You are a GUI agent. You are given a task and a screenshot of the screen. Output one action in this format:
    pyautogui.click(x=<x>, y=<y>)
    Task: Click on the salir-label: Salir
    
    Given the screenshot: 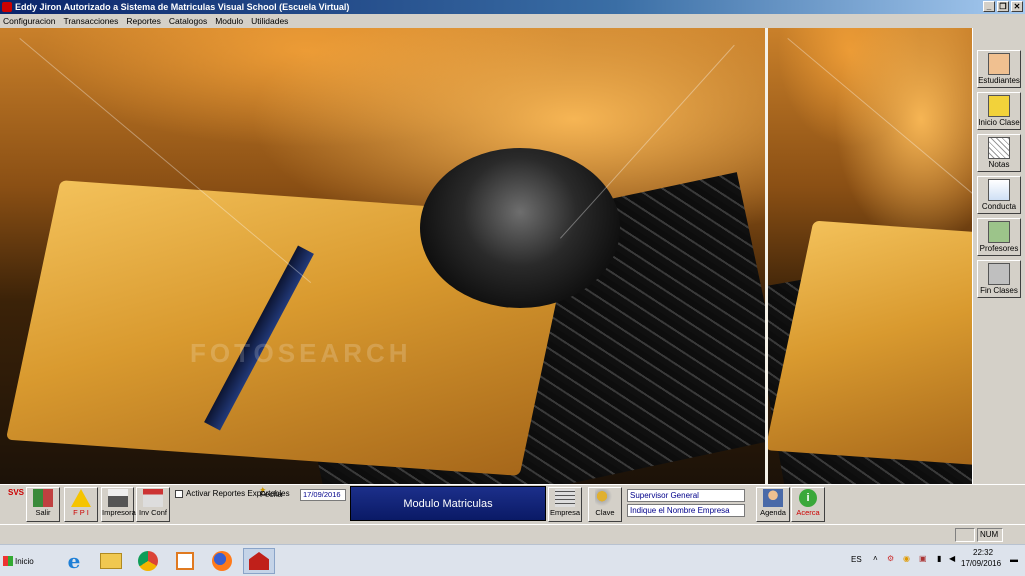 What is the action you would take?
    pyautogui.click(x=43, y=512)
    